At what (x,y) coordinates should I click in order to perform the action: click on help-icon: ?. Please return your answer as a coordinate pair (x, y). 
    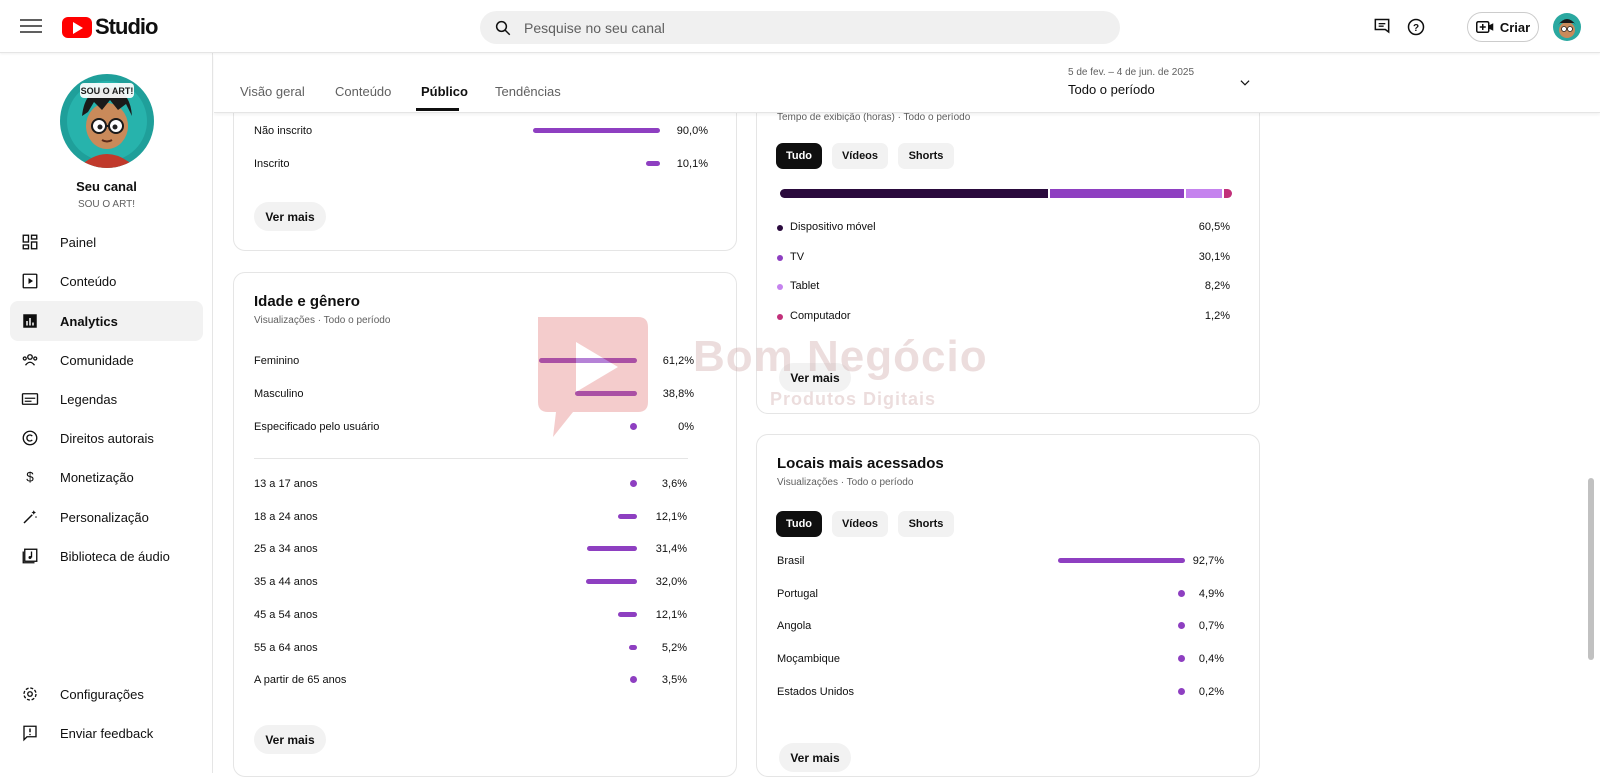
    Looking at the image, I should click on (1416, 27).